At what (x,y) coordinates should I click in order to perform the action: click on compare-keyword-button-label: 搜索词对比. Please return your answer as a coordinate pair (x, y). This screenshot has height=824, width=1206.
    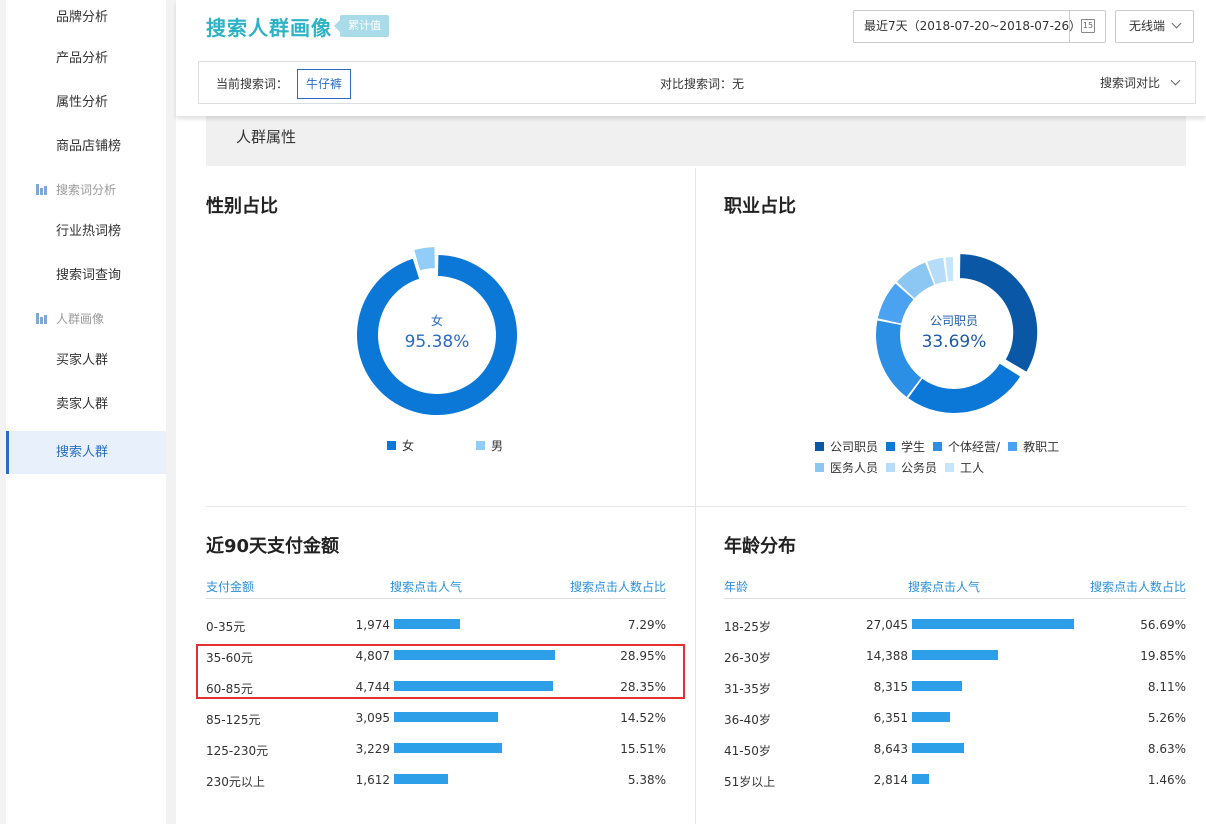
    Looking at the image, I should click on (1129, 83).